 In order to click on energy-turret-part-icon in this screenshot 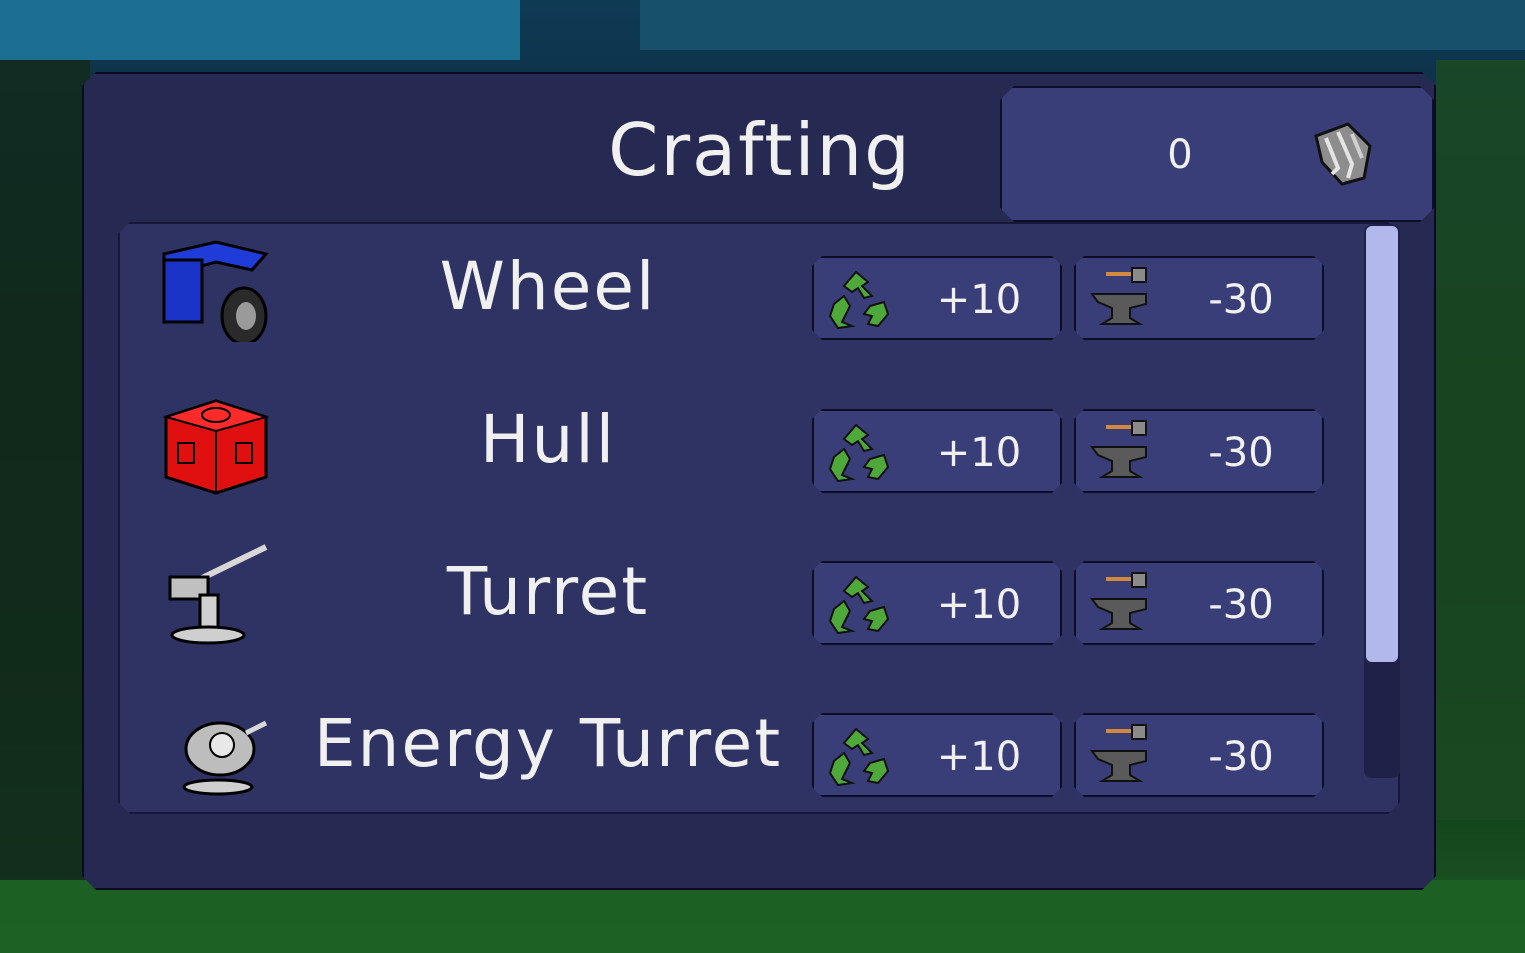, I will do `click(225, 758)`.